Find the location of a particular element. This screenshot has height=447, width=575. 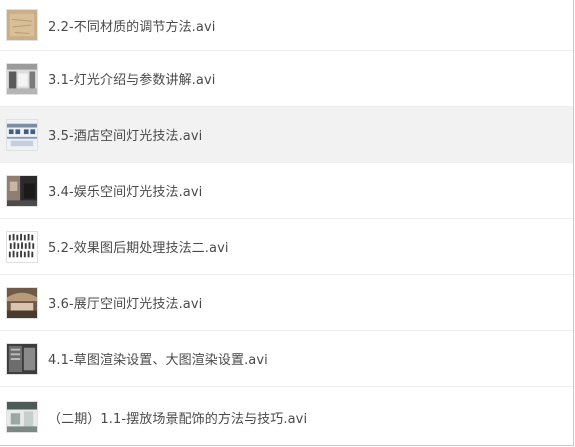

entertainment-space-thumbnail is located at coordinates (22, 190).